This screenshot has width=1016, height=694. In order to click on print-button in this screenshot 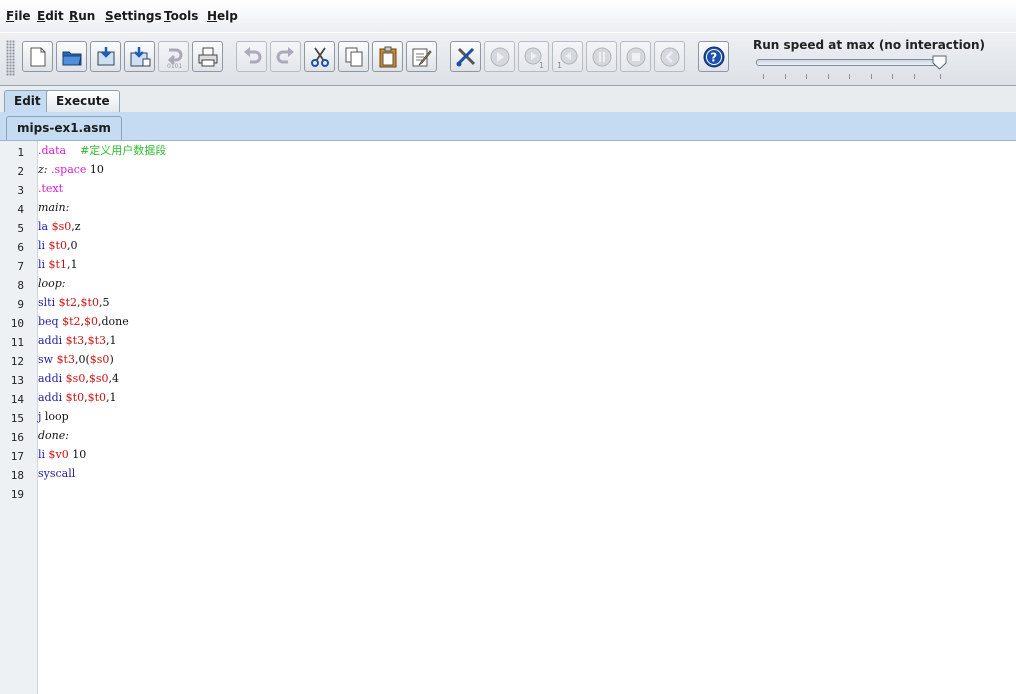, I will do `click(207, 56)`.